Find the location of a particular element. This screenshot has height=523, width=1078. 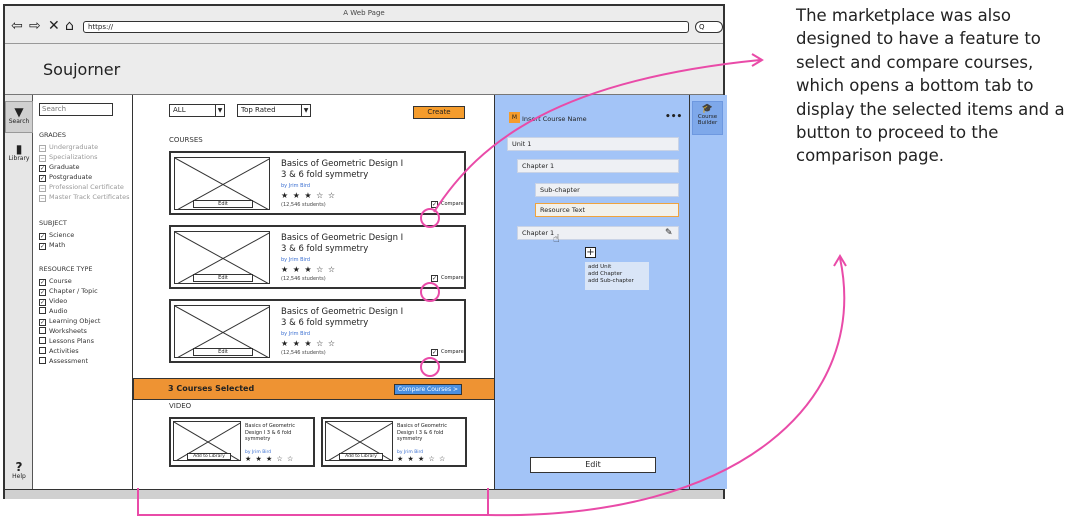

bottom-bracket is located at coordinates (313, 502).